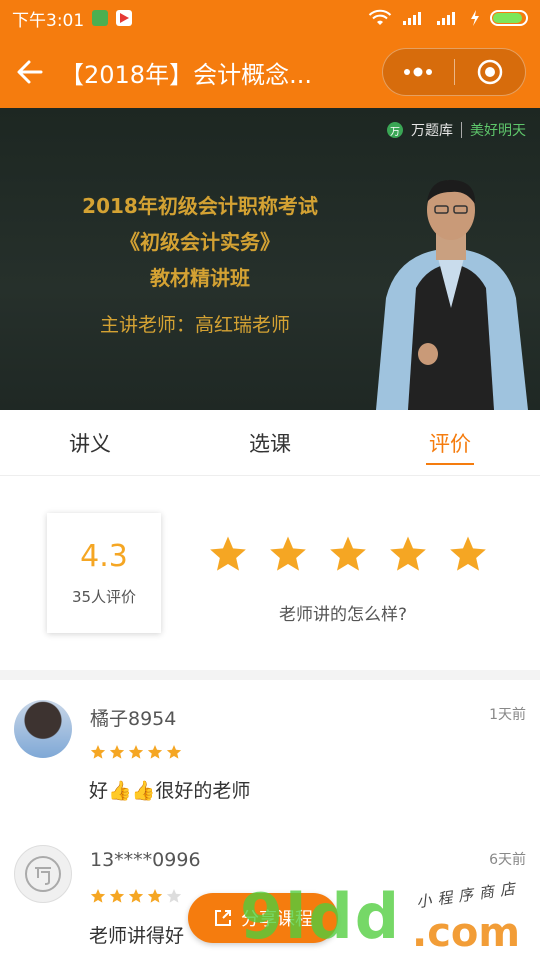 The image size is (540, 960). I want to click on slide-line: 《初级会计实务》, so click(200, 242).